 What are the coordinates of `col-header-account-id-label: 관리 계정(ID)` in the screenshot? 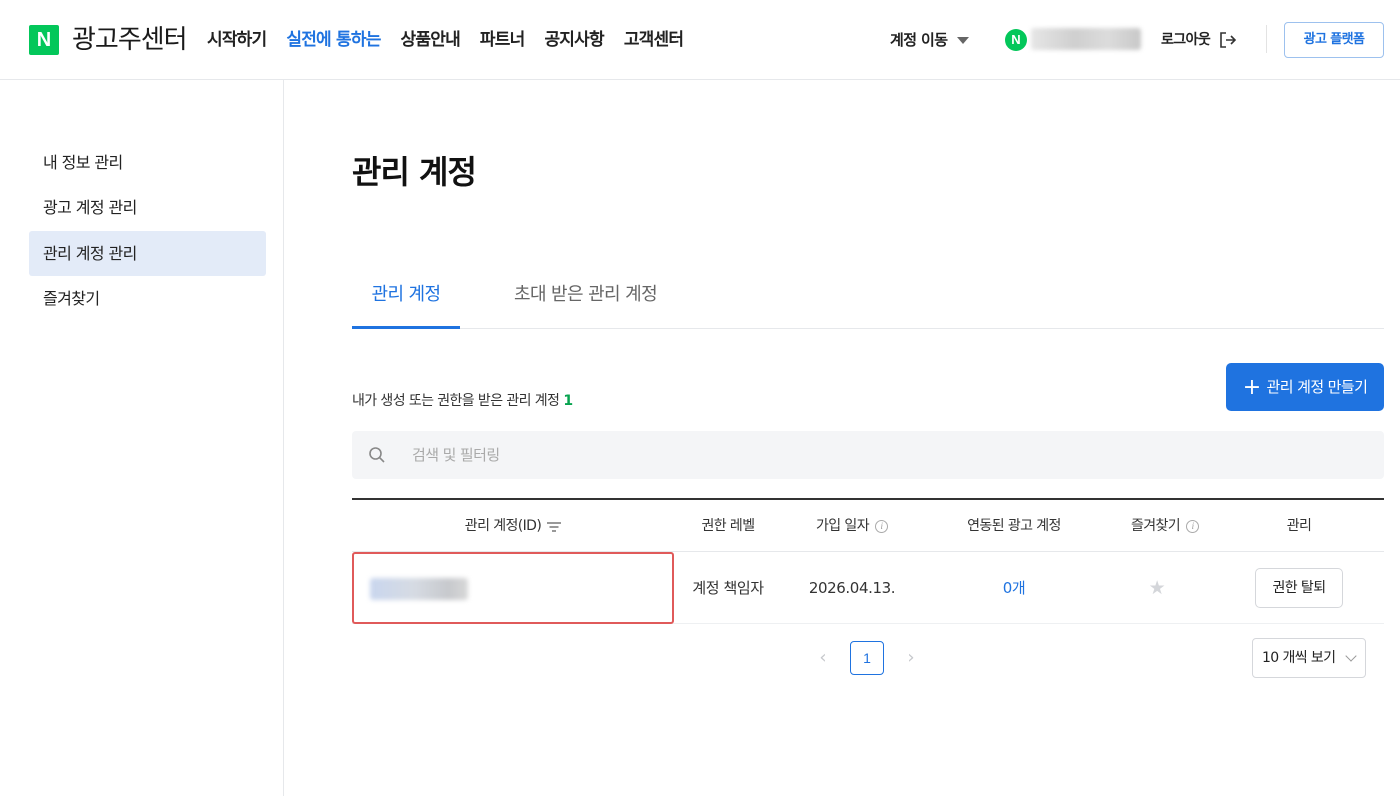 It's located at (503, 526).